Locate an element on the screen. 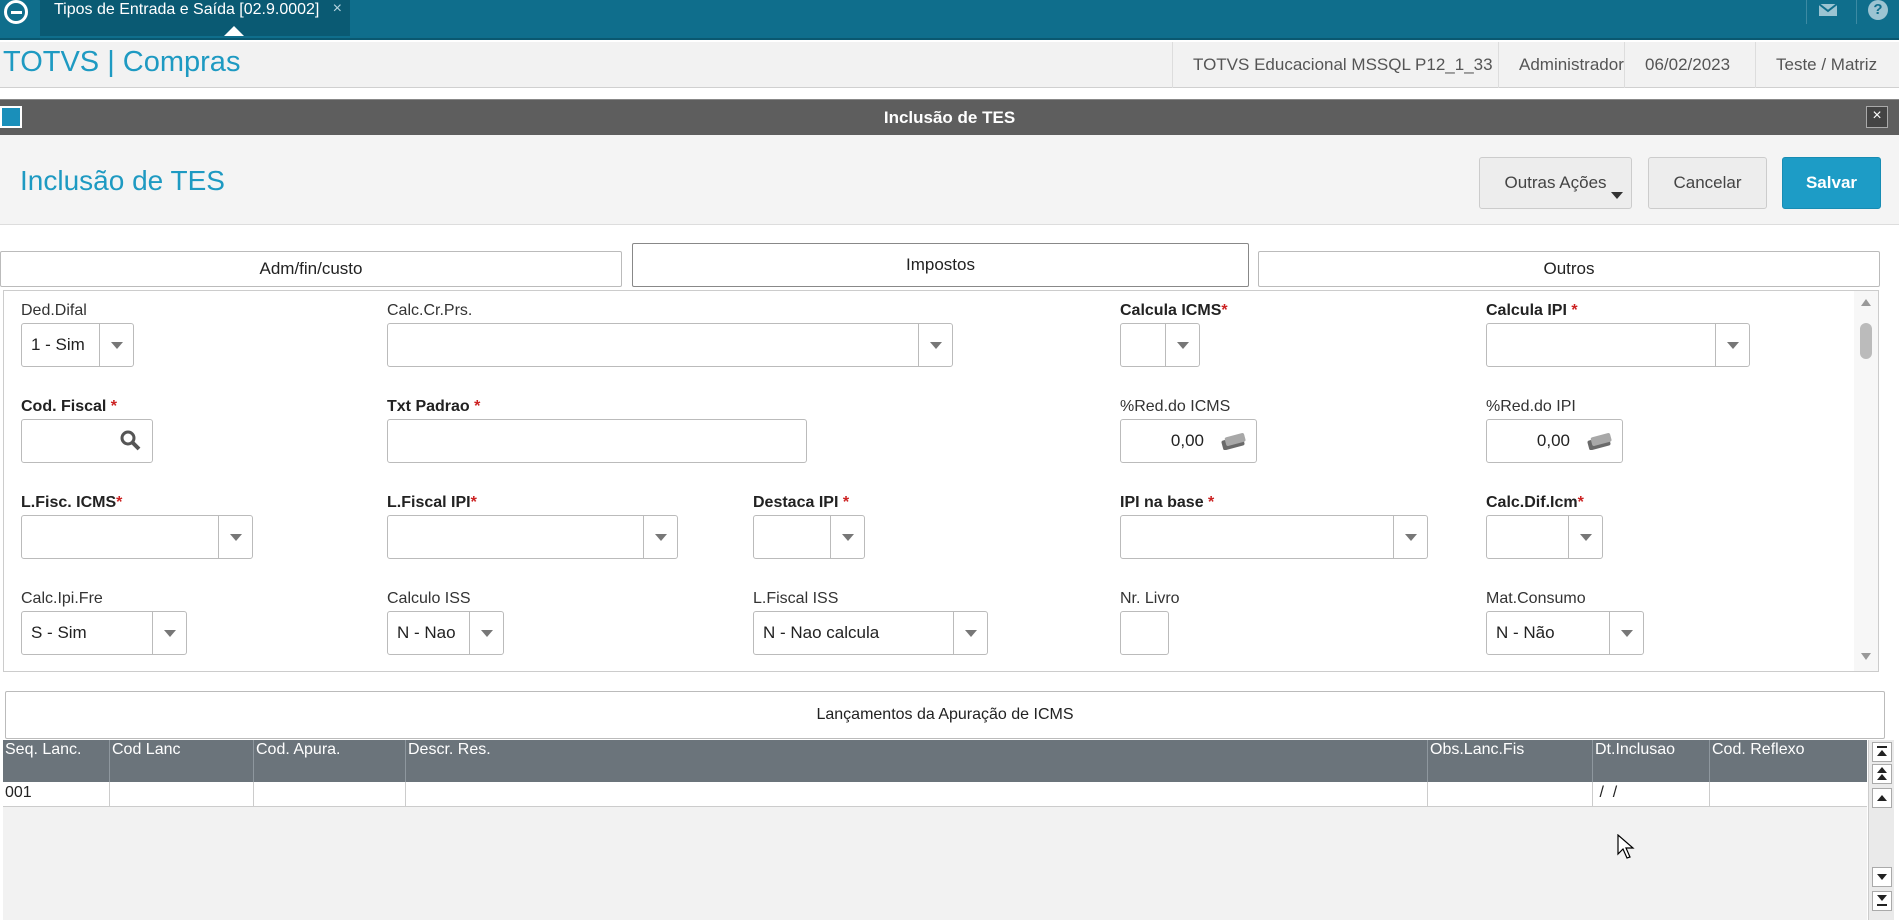 This screenshot has height=920, width=1899. calc-ipi-fre-select: S - Sim is located at coordinates (104, 633).